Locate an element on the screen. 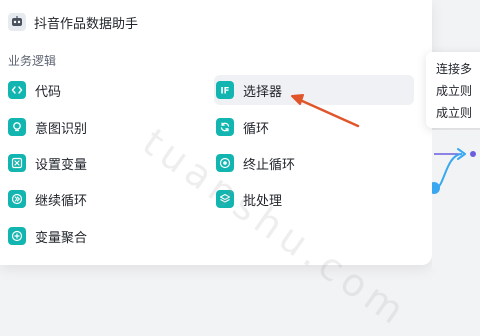 This screenshot has width=480, height=336. node-item-set-variable: 设置变量 is located at coordinates (106, 163).